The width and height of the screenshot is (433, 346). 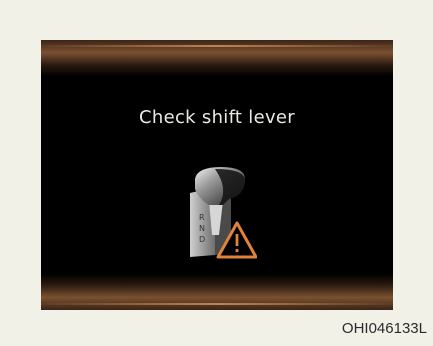 What do you see at coordinates (217, 58) in the screenshot?
I see `display-top-glow` at bounding box center [217, 58].